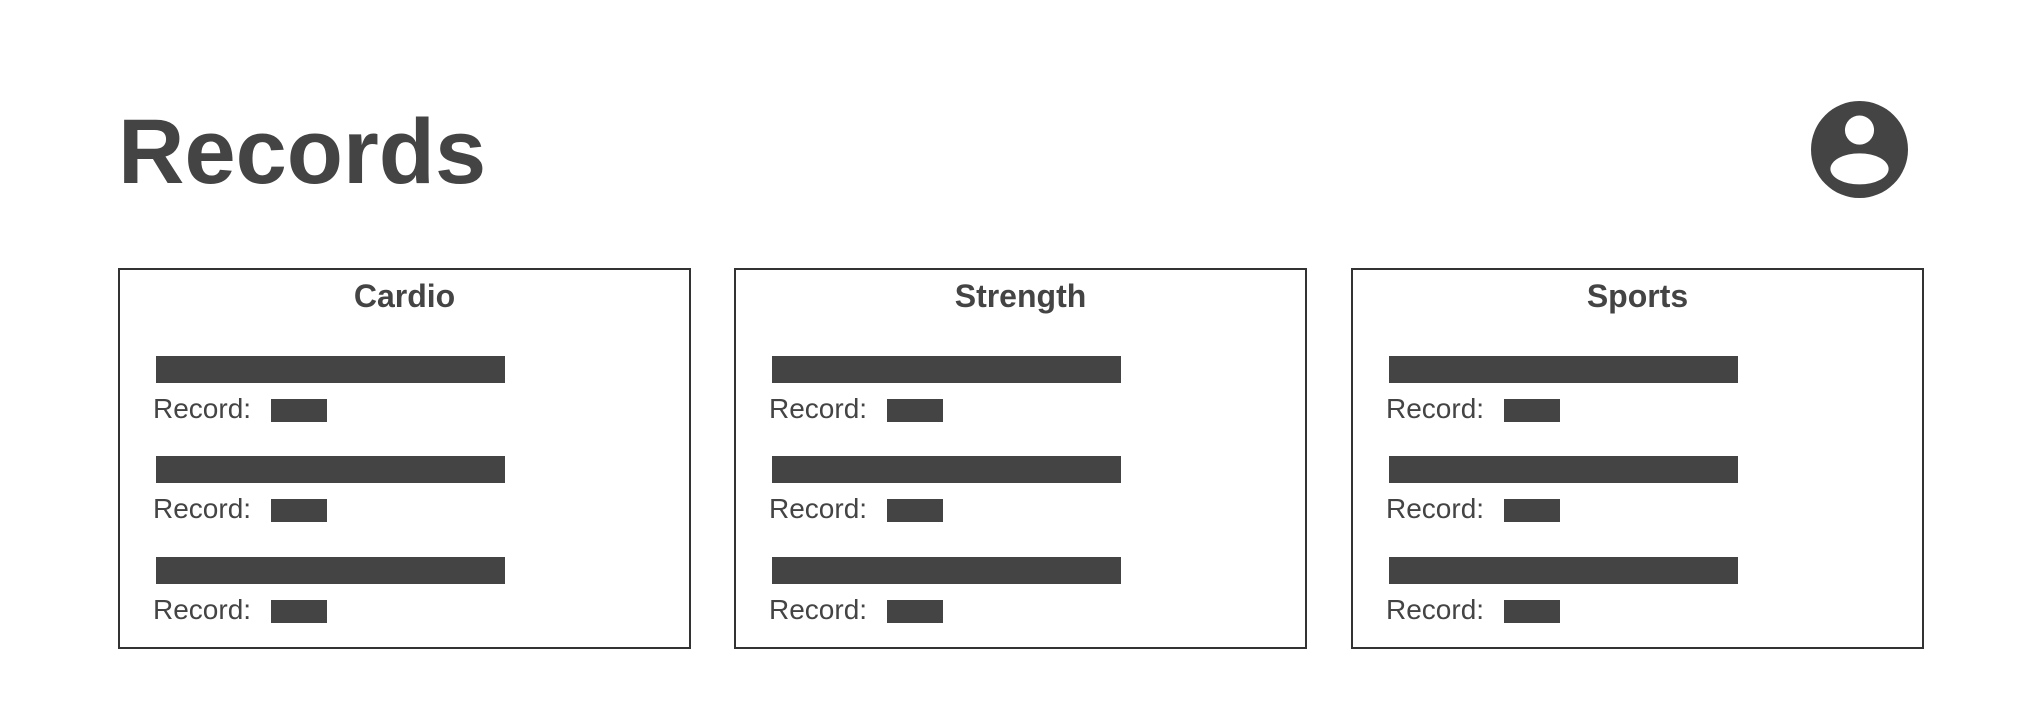 The height and width of the screenshot is (710, 2042). What do you see at coordinates (302, 152) in the screenshot?
I see `page-title: Records` at bounding box center [302, 152].